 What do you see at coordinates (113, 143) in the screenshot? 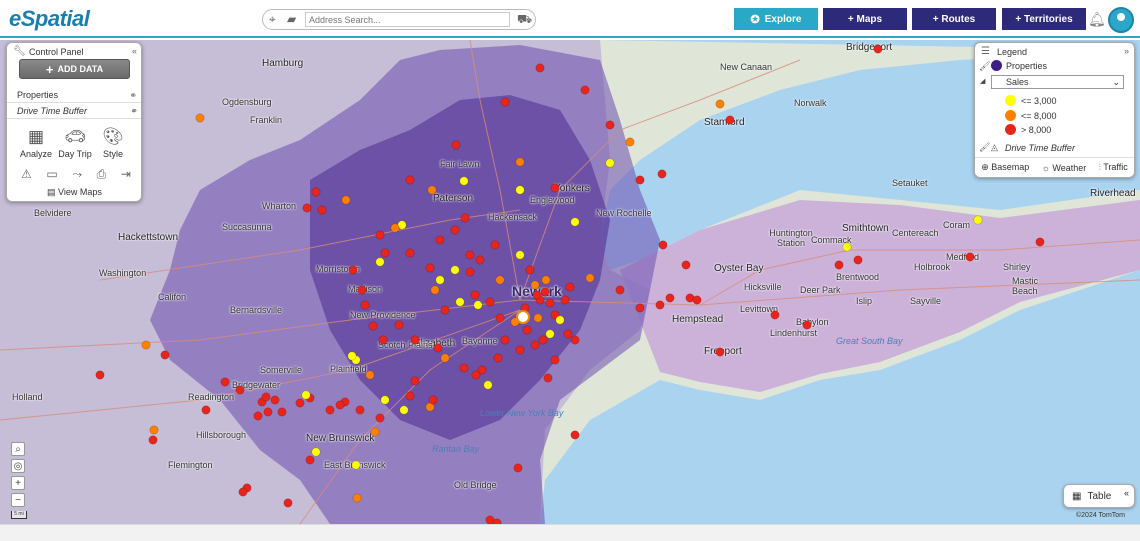
I see `style-tool: 🎨︎ Style` at bounding box center [113, 143].